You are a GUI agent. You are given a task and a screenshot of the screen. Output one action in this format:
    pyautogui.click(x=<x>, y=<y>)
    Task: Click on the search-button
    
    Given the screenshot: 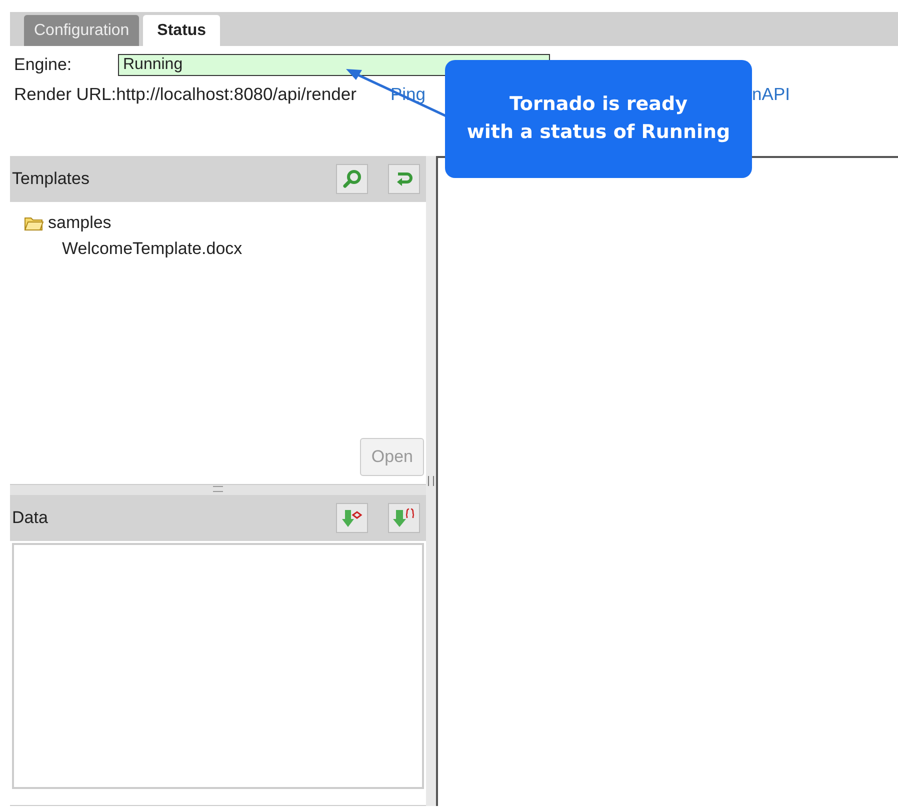 What is the action you would take?
    pyautogui.click(x=352, y=179)
    